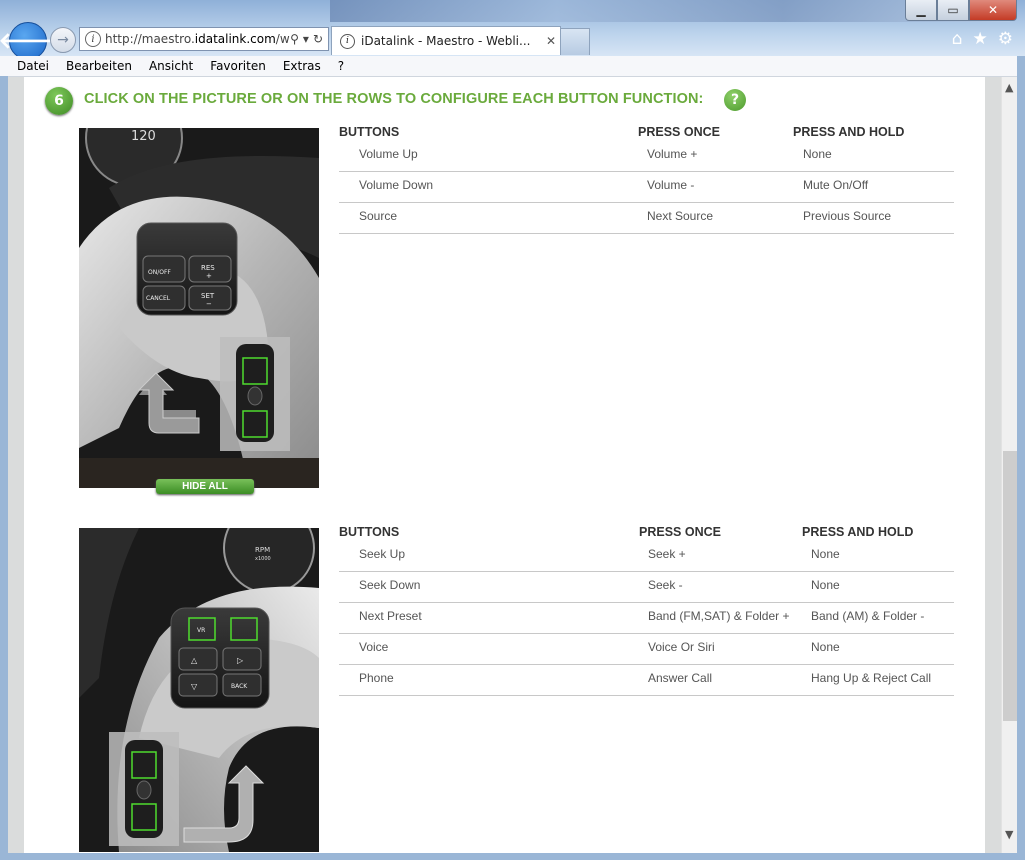 The image size is (1025, 860). I want to click on url-suffix: /w, so click(282, 39).